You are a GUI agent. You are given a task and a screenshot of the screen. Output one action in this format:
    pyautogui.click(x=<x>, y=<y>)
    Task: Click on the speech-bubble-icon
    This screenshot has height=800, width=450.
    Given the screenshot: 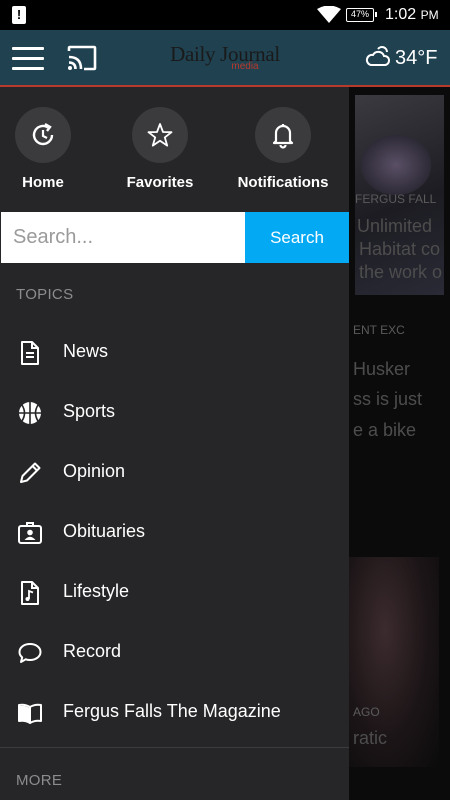 What is the action you would take?
    pyautogui.click(x=30, y=653)
    